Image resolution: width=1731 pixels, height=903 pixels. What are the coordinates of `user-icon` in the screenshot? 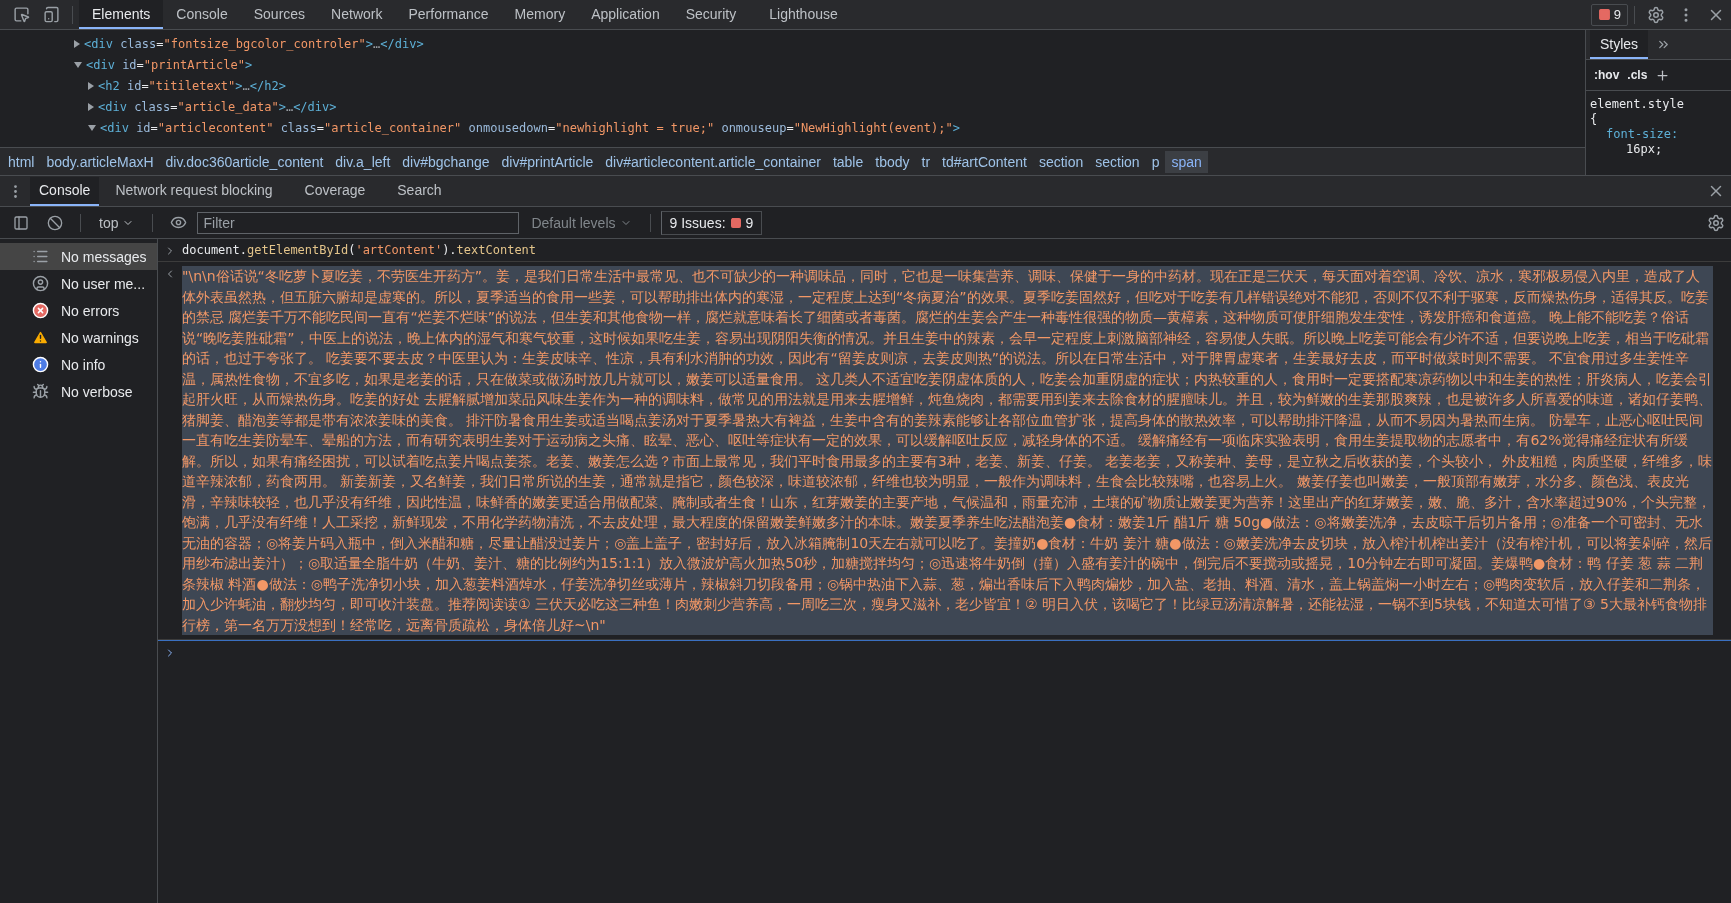 It's located at (40, 283).